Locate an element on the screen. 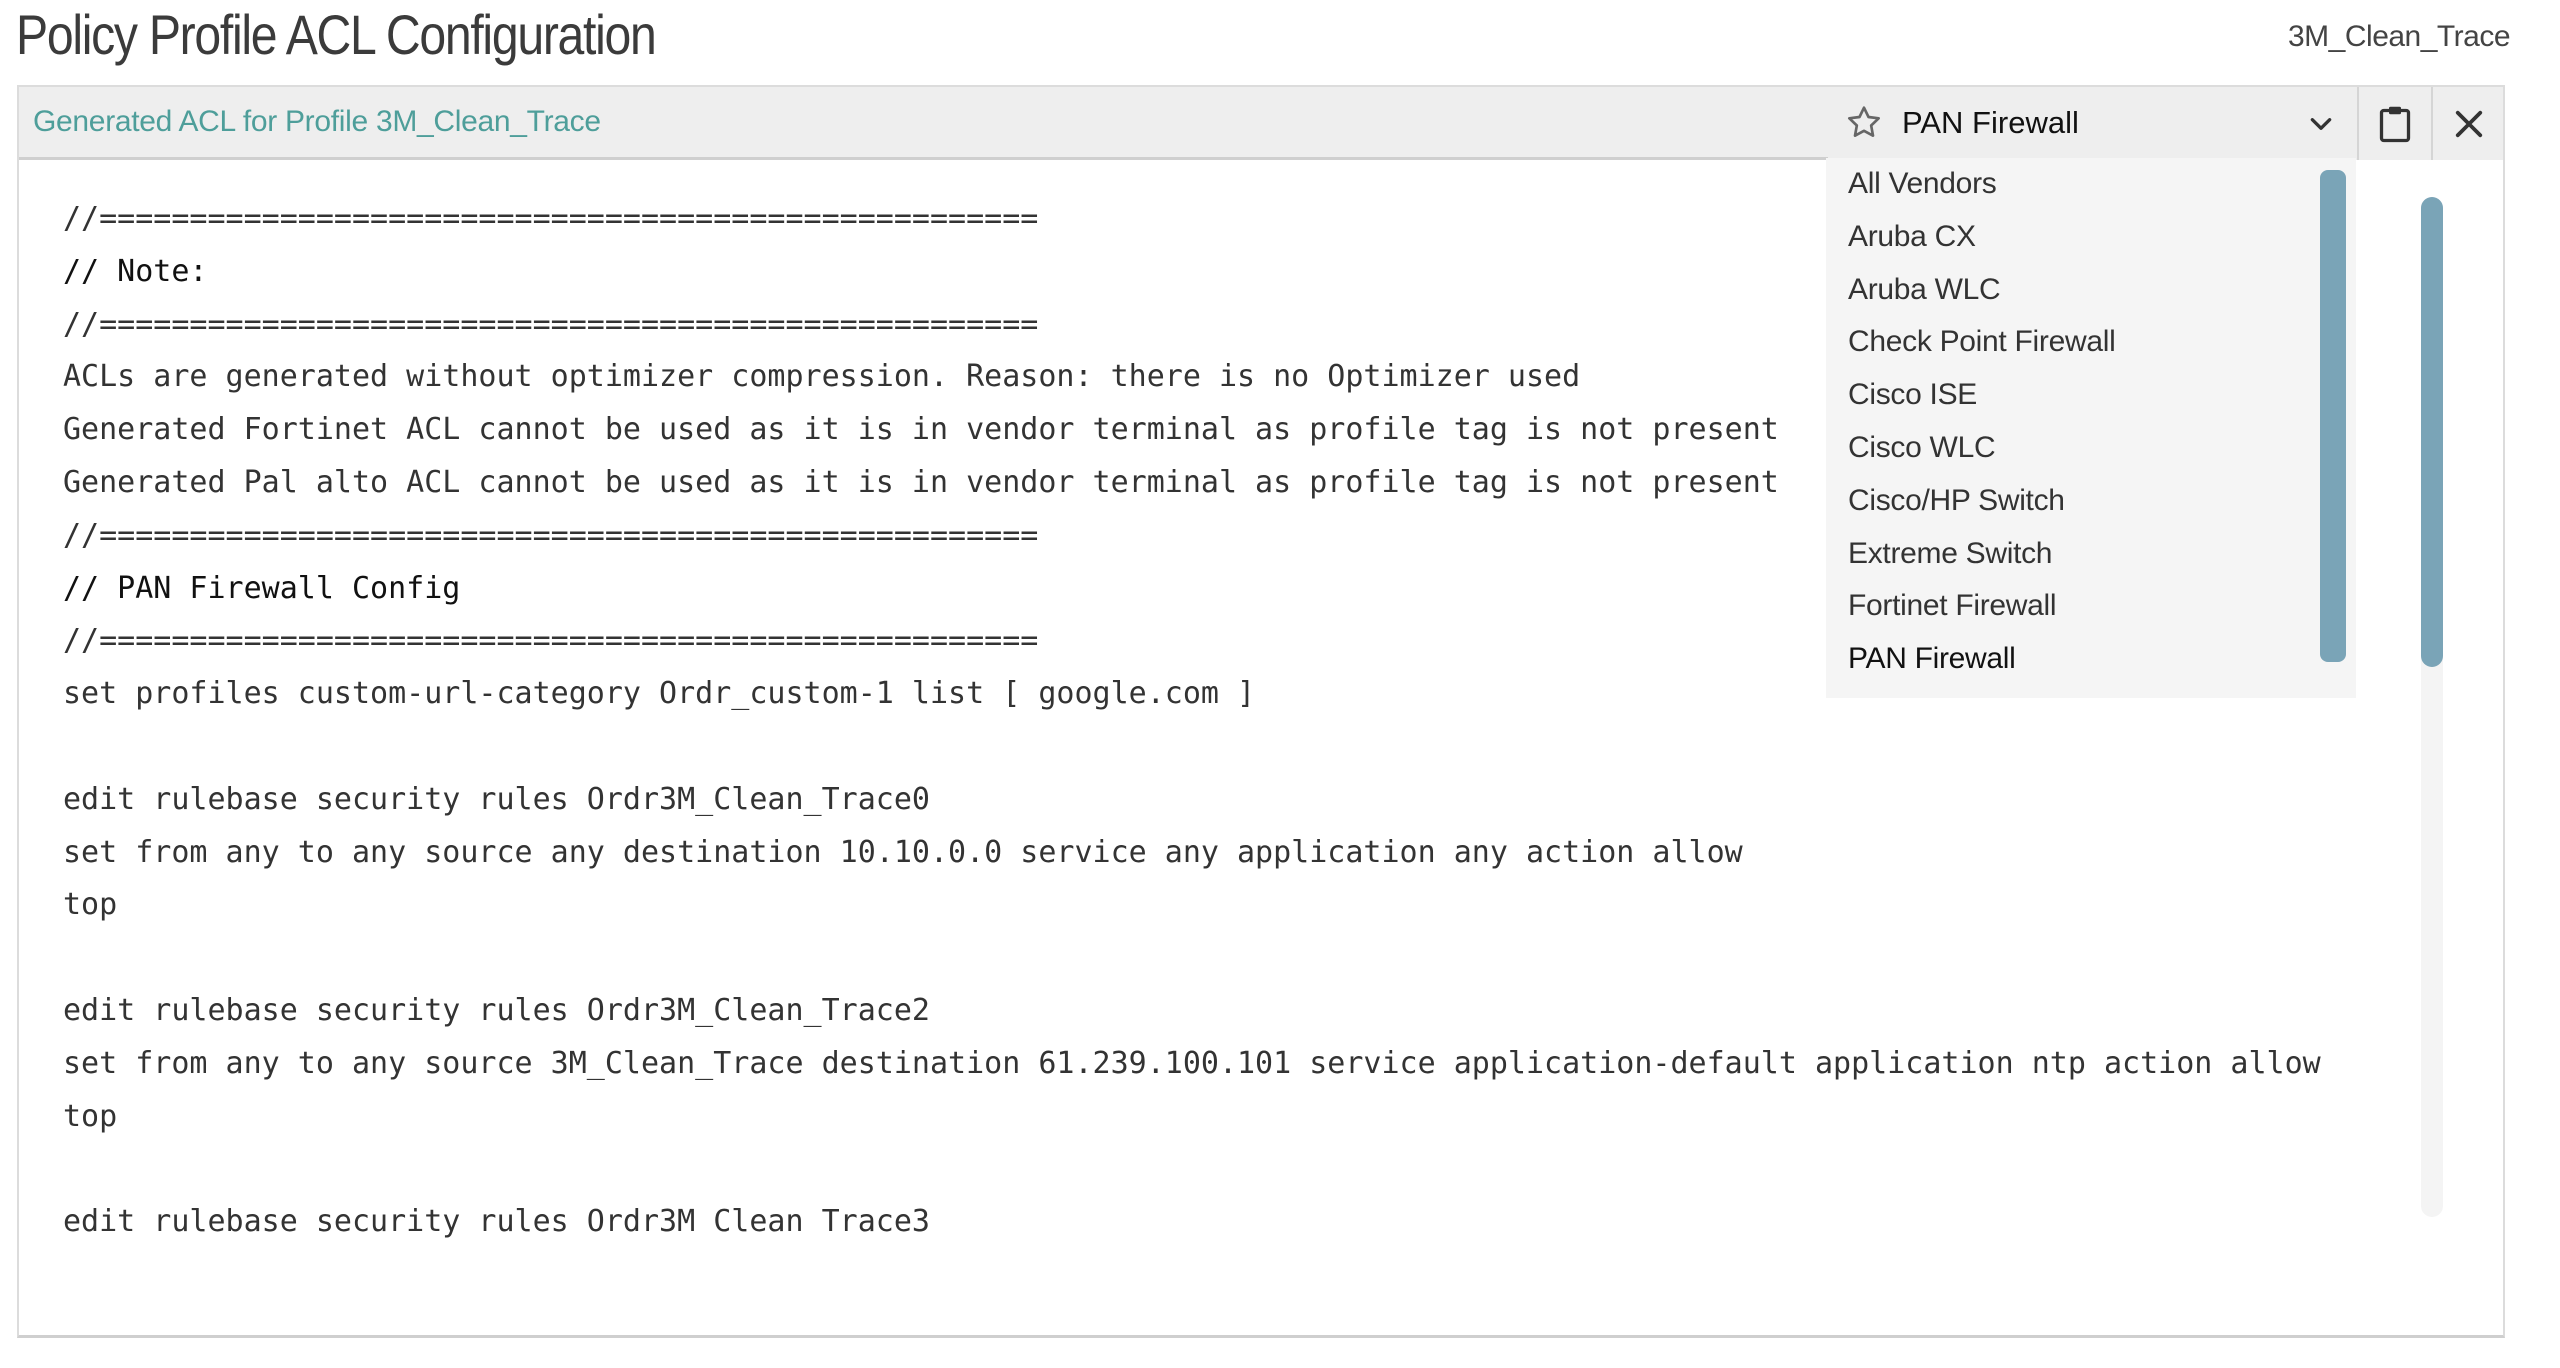  dropdown-option: Cisco ISE is located at coordinates (2091, 395).